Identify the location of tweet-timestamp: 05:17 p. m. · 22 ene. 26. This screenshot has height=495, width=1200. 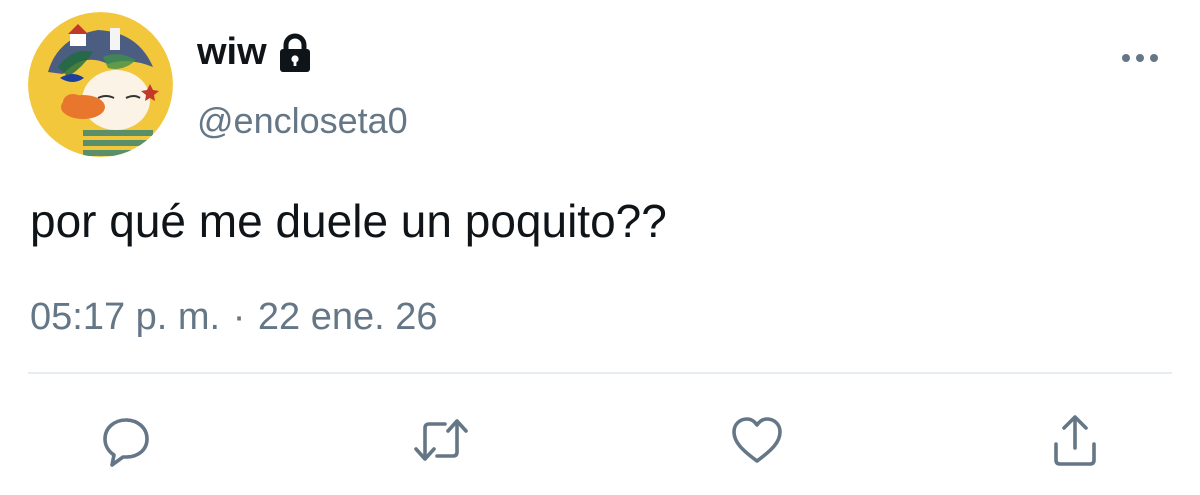
(234, 317).